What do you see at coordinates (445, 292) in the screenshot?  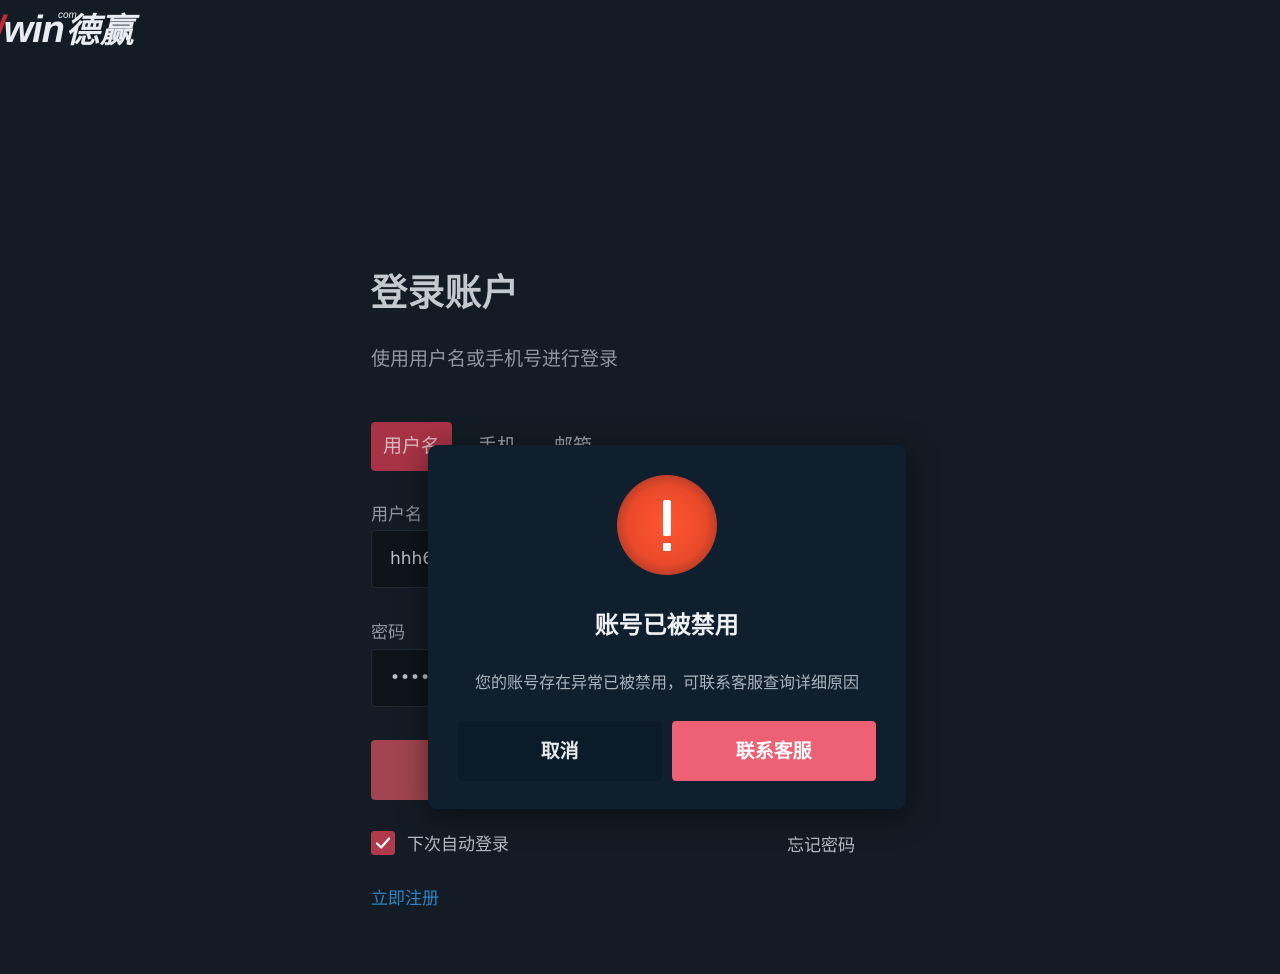 I see `login-title: 登录账户` at bounding box center [445, 292].